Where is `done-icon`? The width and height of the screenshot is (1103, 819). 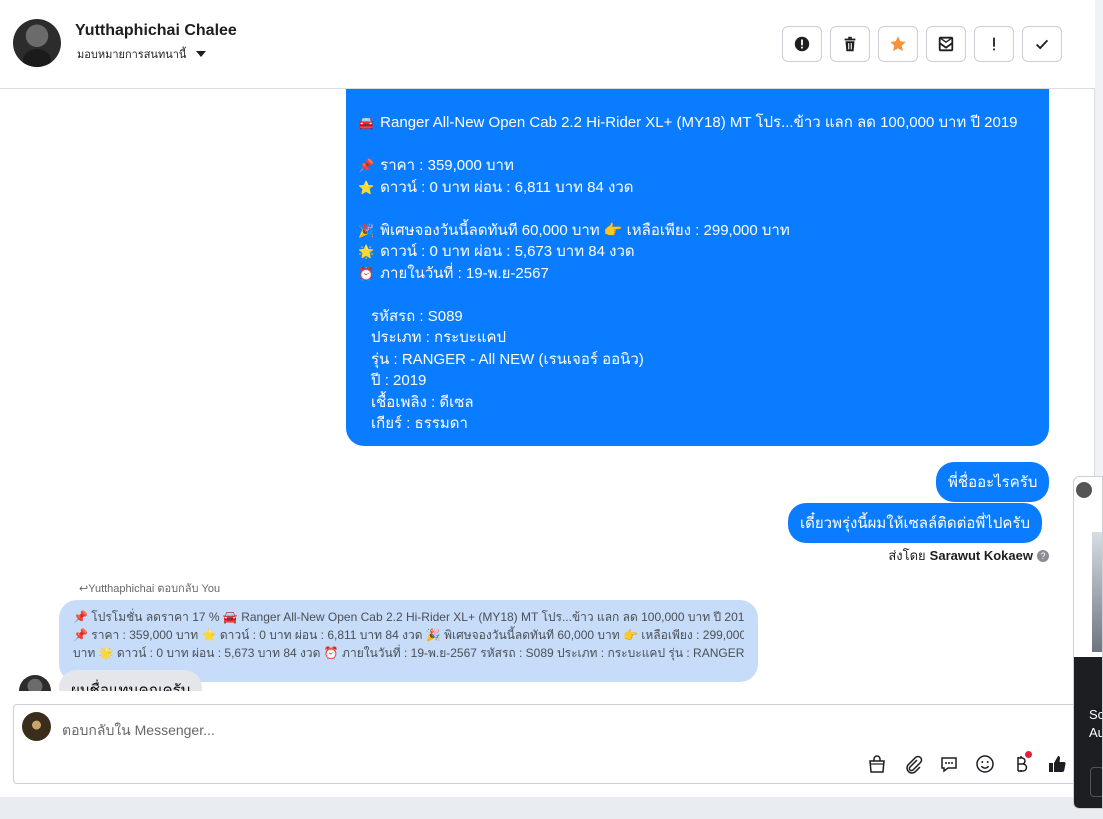
done-icon is located at coordinates (1042, 44).